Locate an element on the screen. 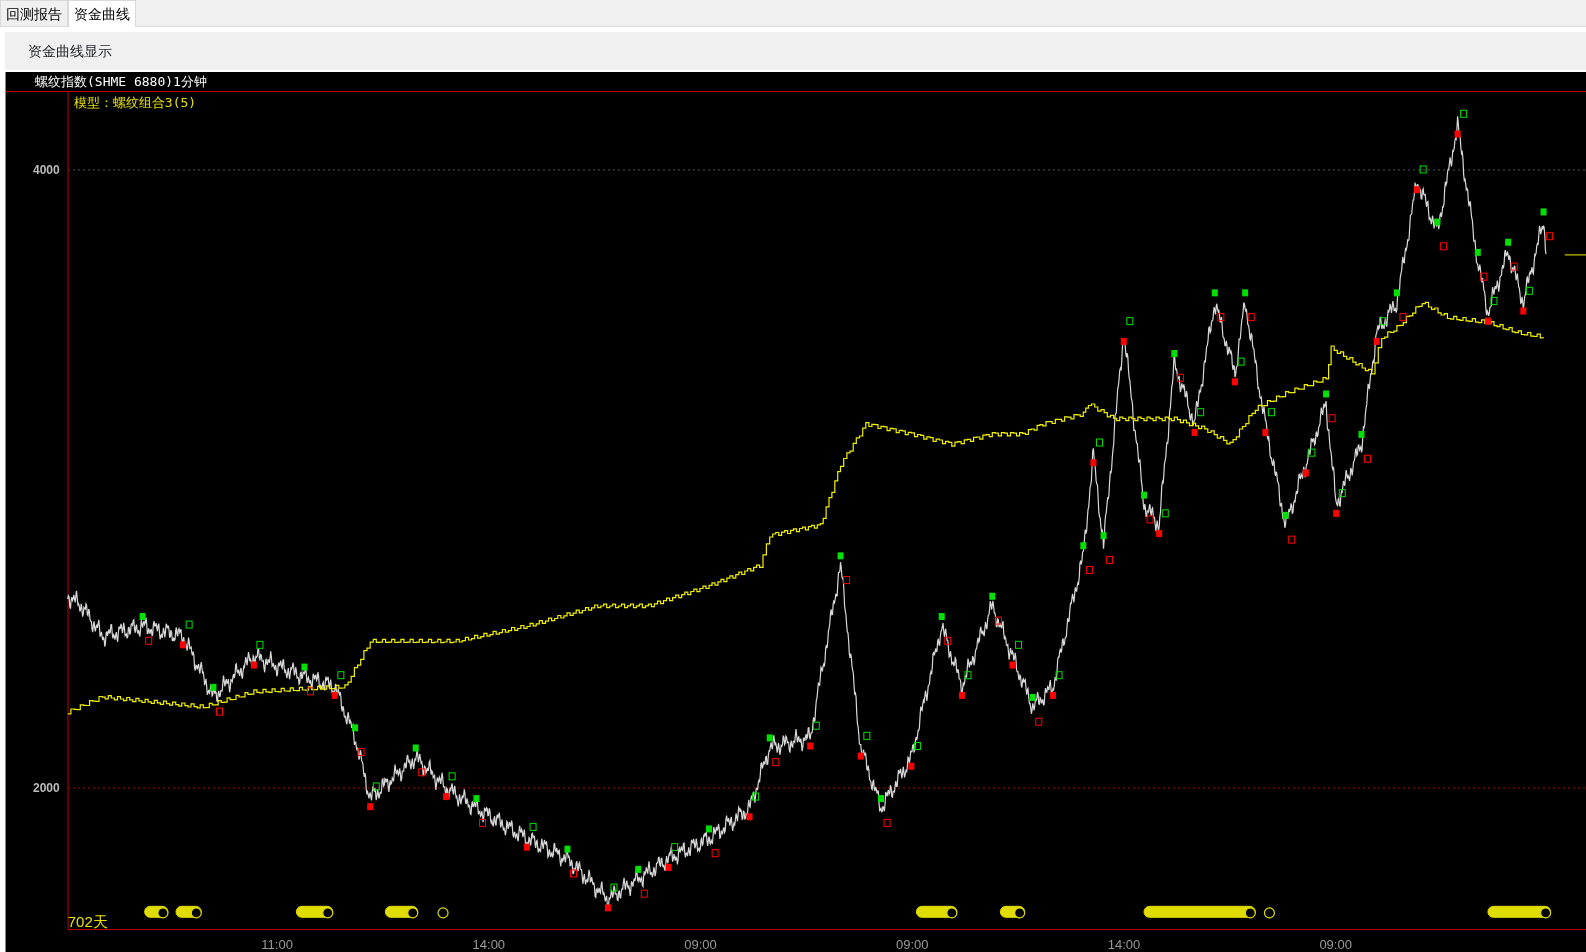  y-axis-label: 4000 is located at coordinates (46, 169).